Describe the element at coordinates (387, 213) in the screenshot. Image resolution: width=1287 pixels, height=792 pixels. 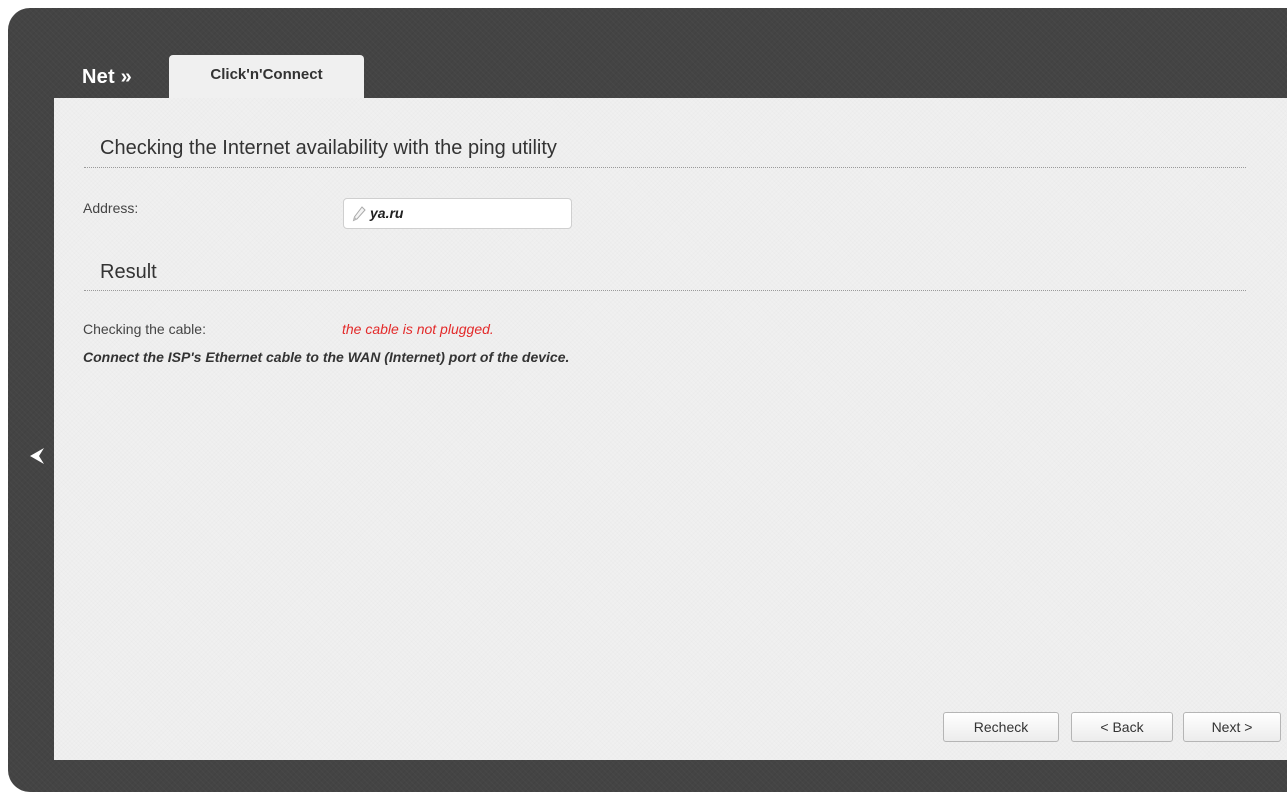
I see `address-value: ya.ru` at that location.